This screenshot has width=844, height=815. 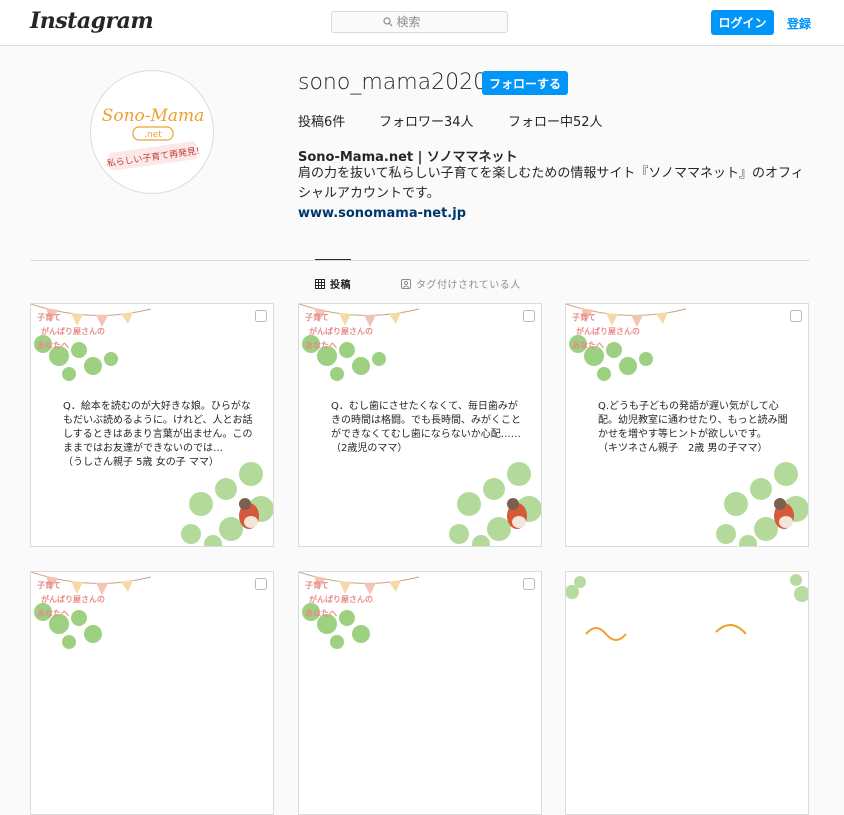 I want to click on avatar-logo-sub: .net, so click(x=153, y=135).